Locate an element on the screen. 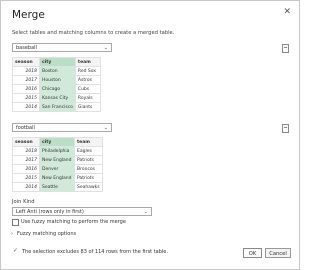 The height and width of the screenshot is (270, 320). table-row: 2015 Kansas City Royals is located at coordinates (56, 98).